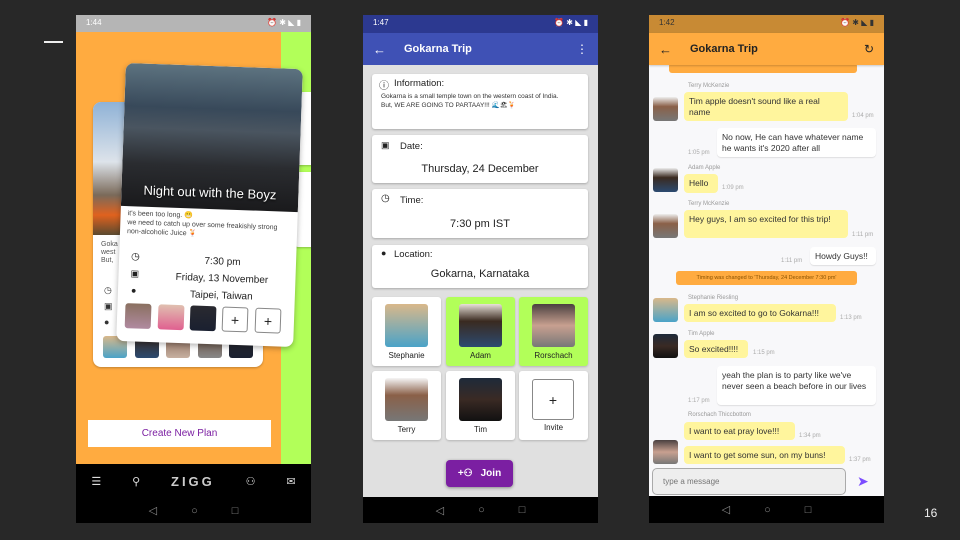 The width and height of the screenshot is (960, 540). Describe the element at coordinates (766, 106) in the screenshot. I see `chat-message: Tim apple doesn't sound like a real name` at that location.